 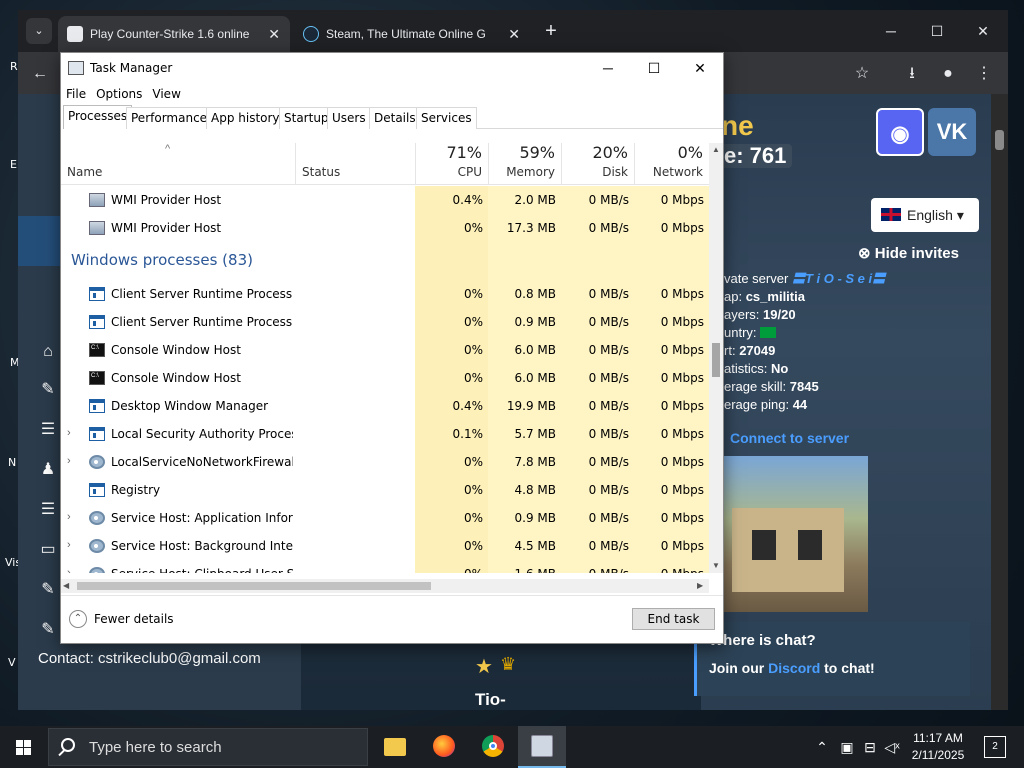 What do you see at coordinates (355, 164) in the screenshot?
I see `status-column-header: Status` at bounding box center [355, 164].